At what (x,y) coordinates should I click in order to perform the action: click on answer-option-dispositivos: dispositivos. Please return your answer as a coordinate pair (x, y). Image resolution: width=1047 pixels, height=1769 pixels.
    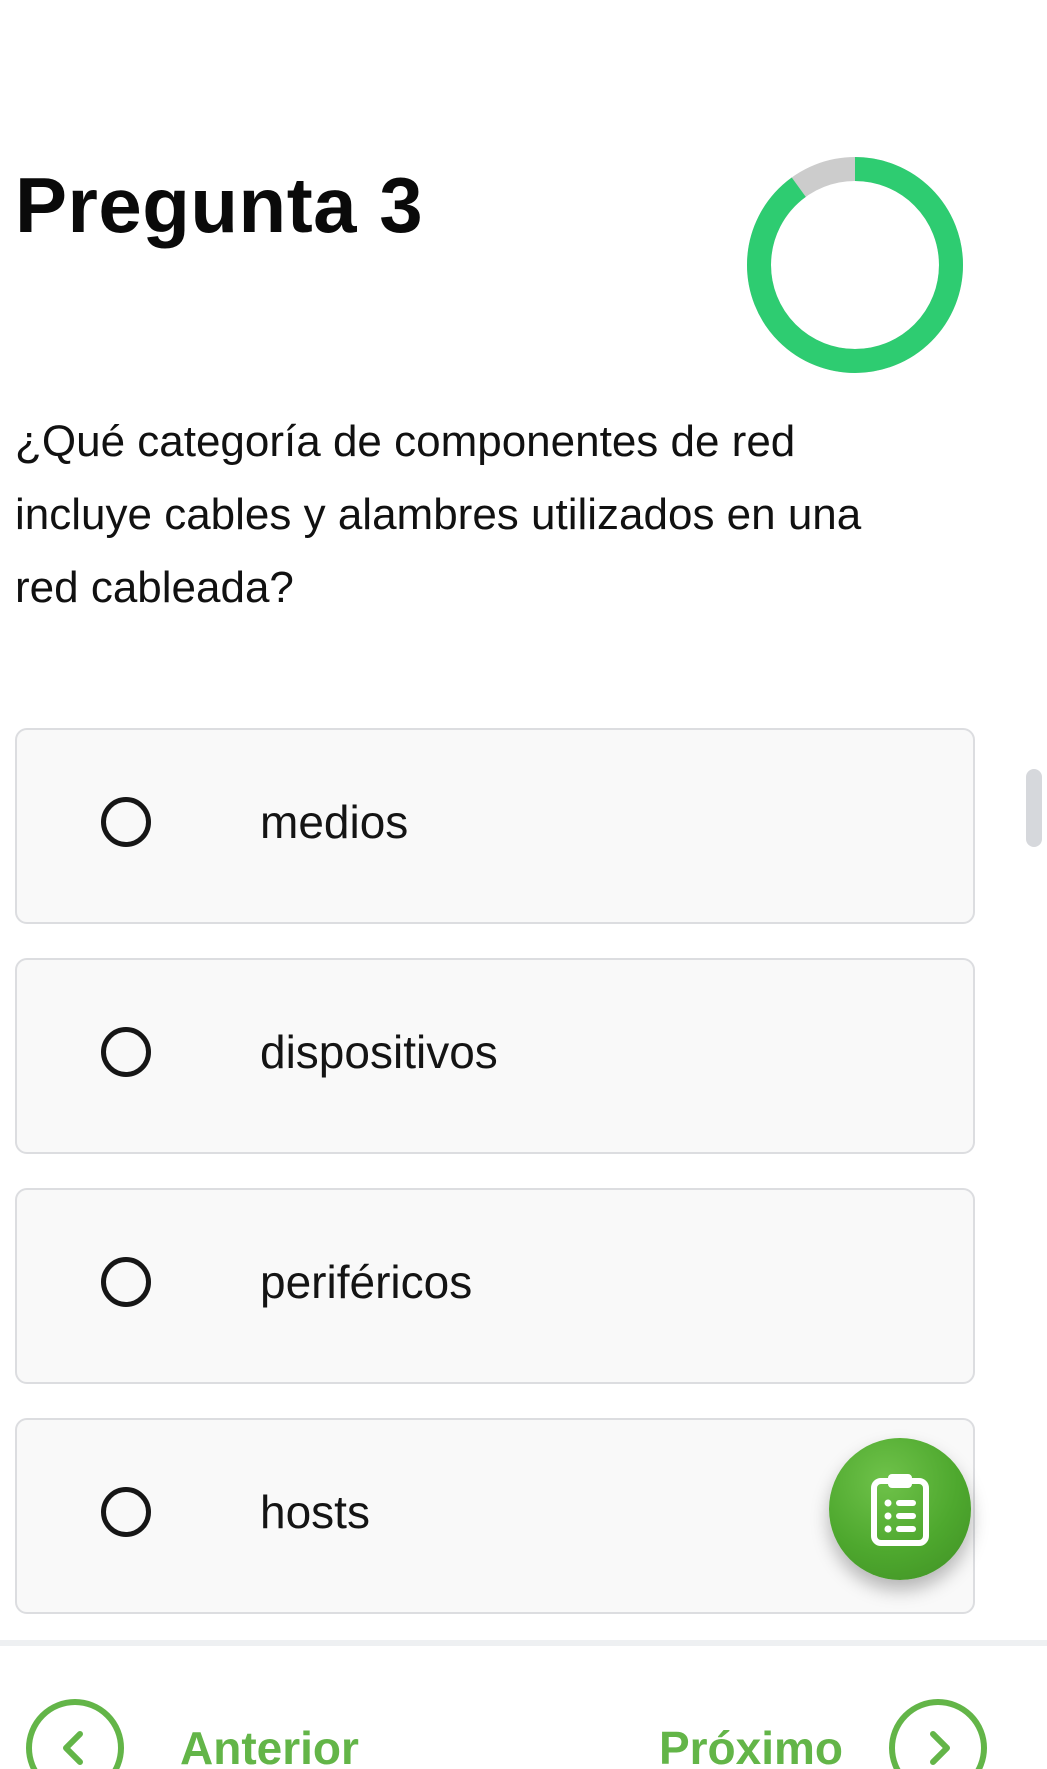
    Looking at the image, I should click on (495, 1056).